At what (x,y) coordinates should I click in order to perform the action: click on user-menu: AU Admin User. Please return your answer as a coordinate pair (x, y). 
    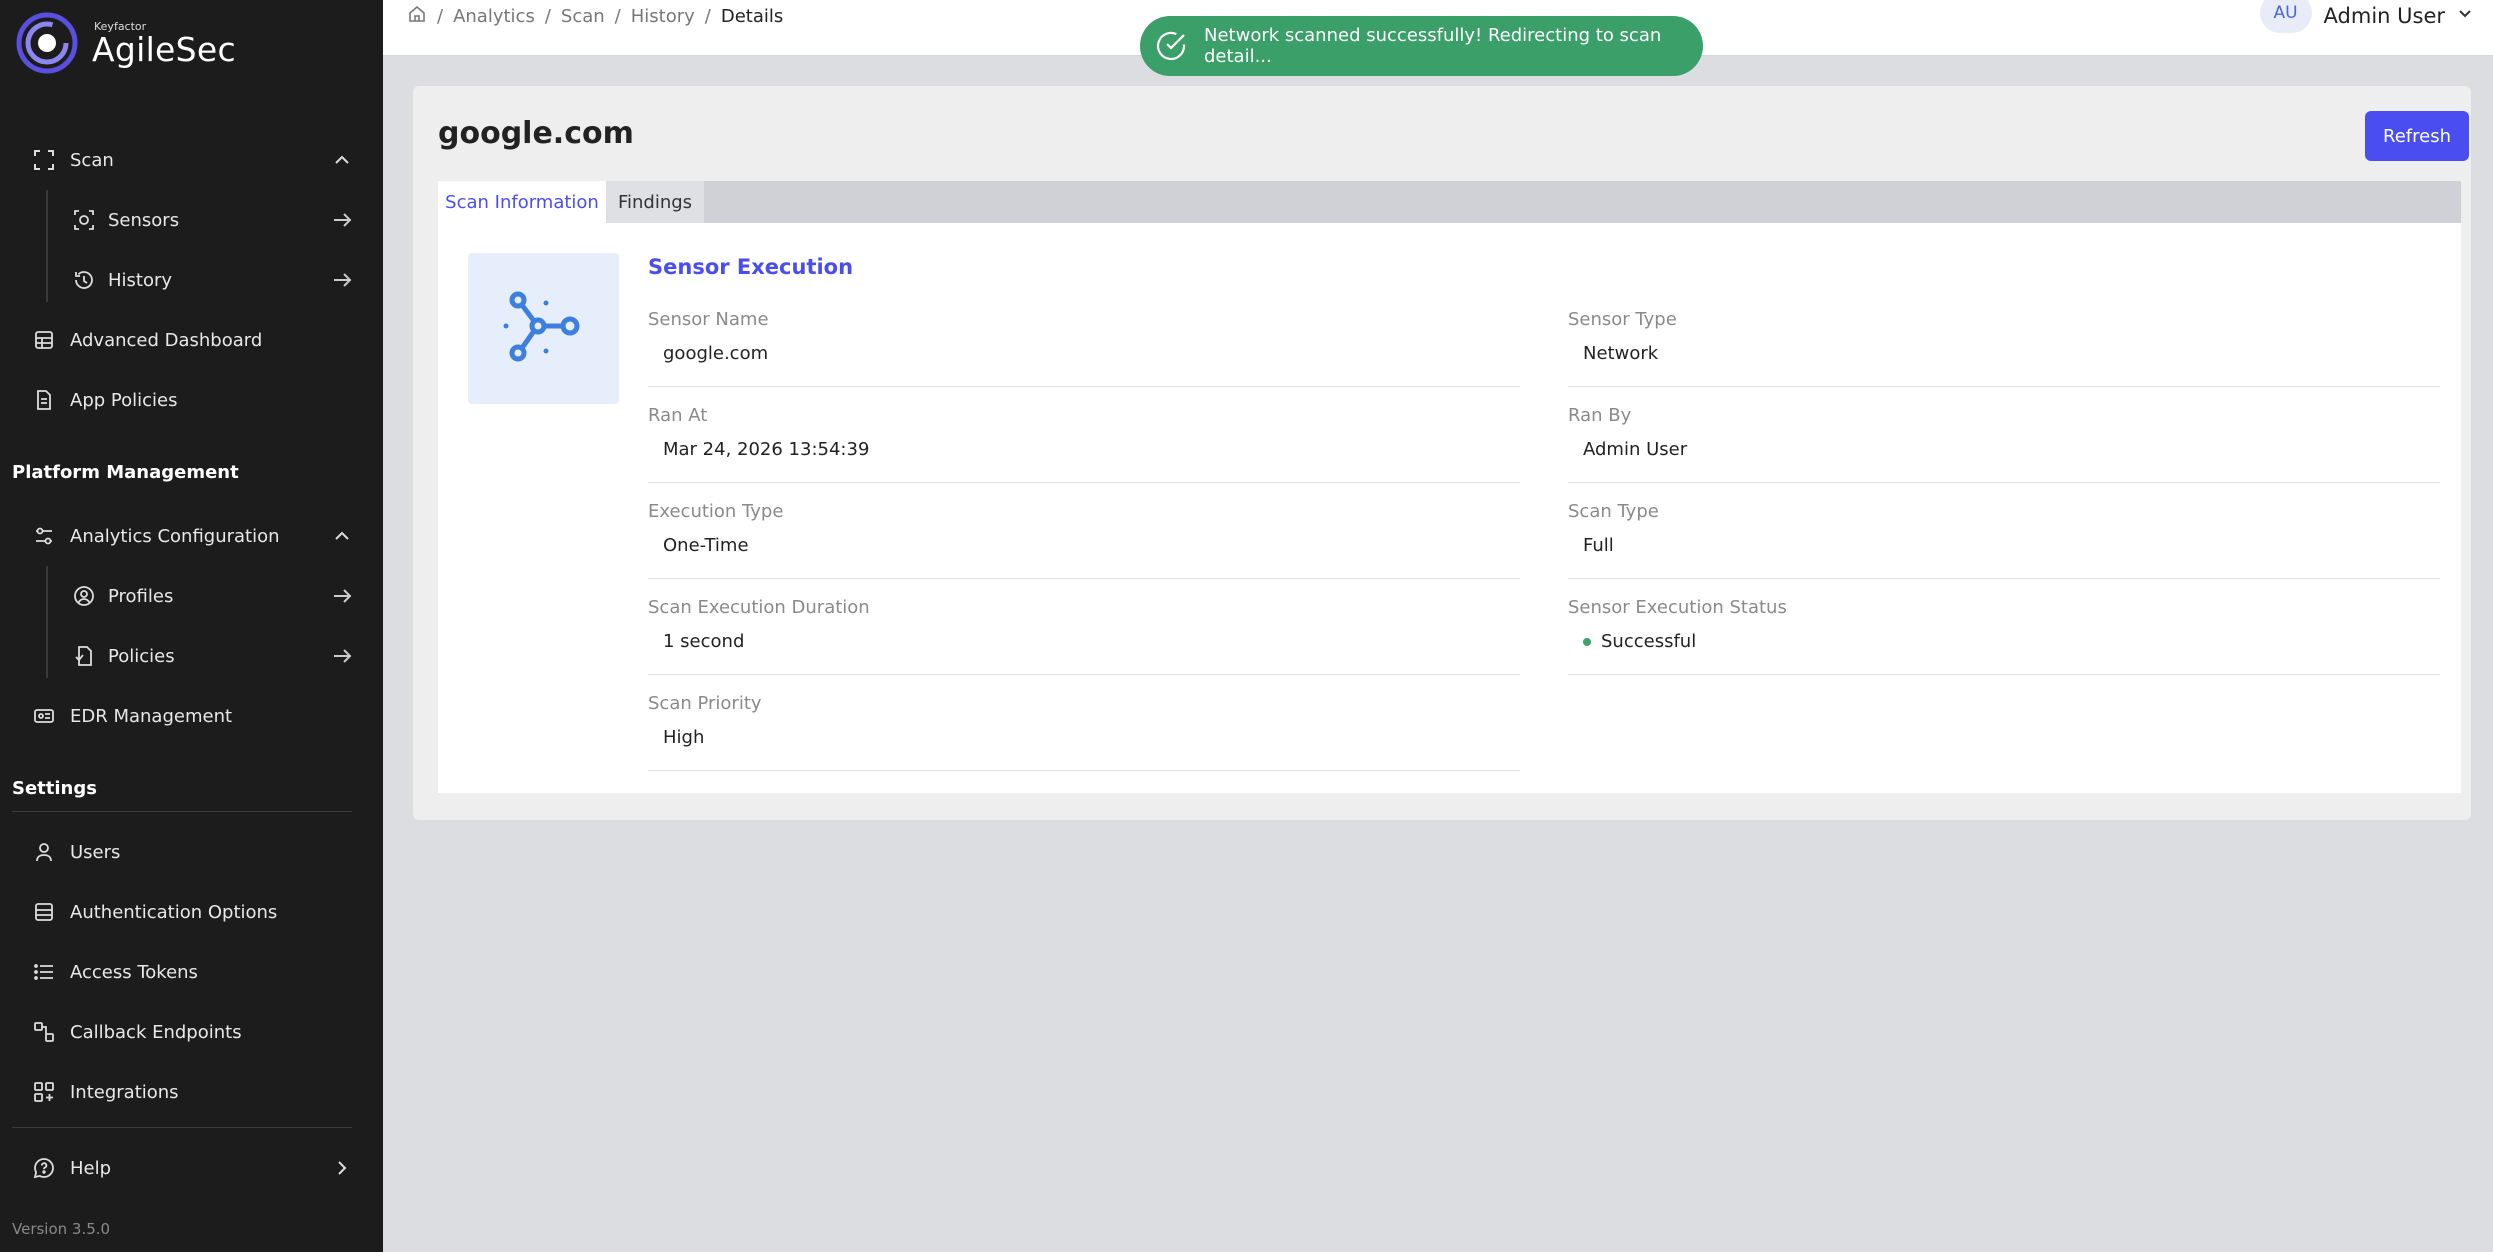
    Looking at the image, I should click on (2367, 16).